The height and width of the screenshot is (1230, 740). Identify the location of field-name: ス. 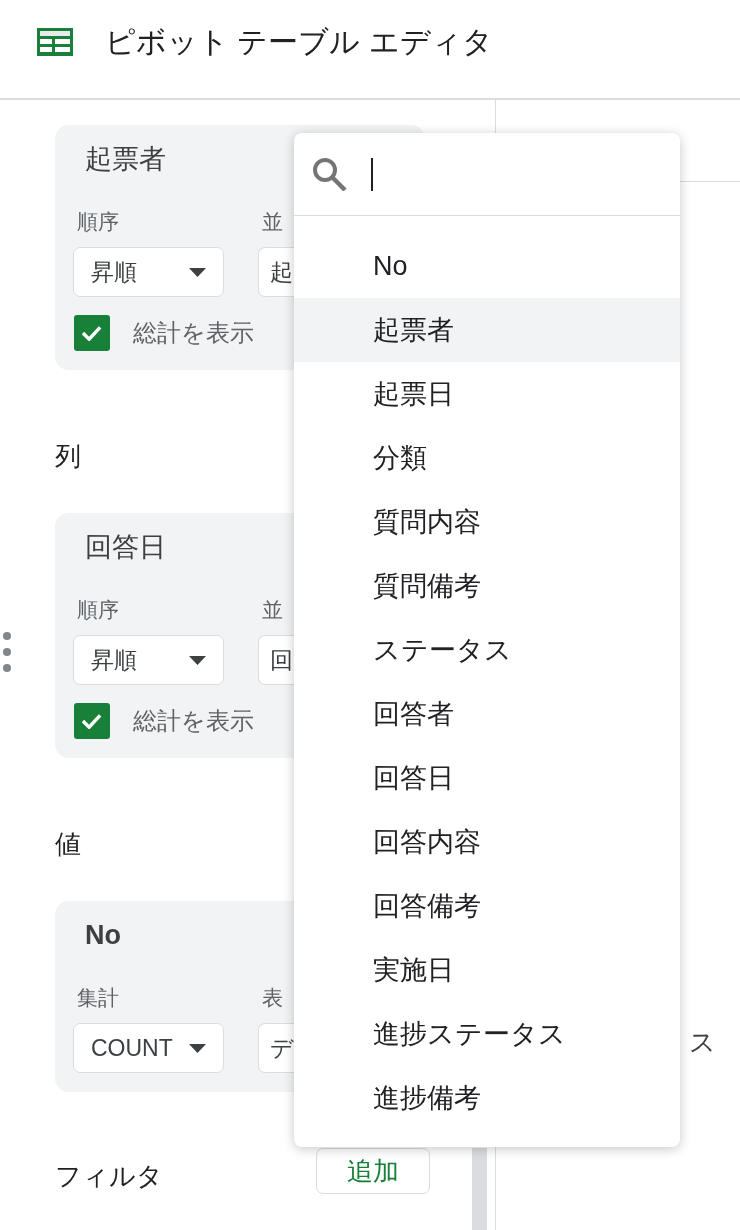
(702, 1042).